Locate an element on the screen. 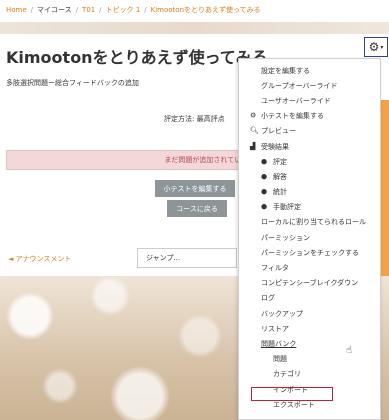  menu-item-grades: ● 評定 is located at coordinates (309, 161).